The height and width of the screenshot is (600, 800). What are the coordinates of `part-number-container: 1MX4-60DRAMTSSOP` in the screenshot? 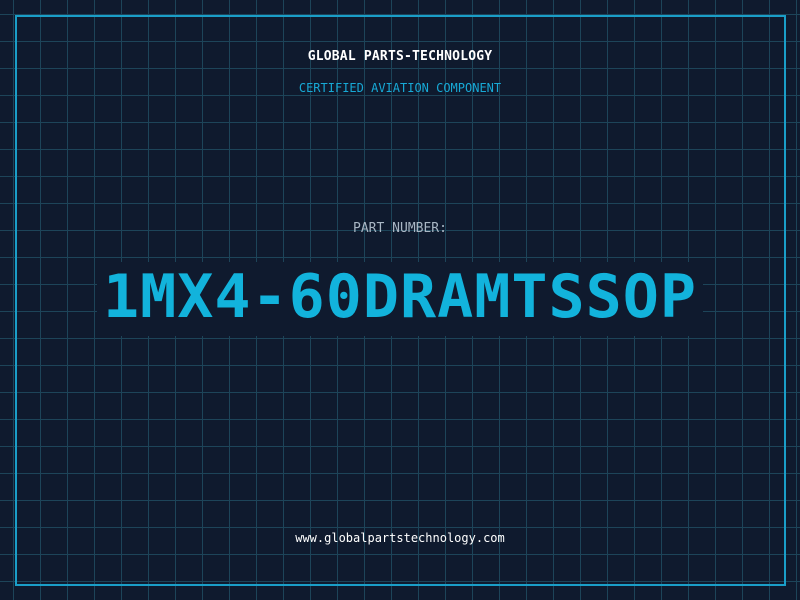 It's located at (400, 299).